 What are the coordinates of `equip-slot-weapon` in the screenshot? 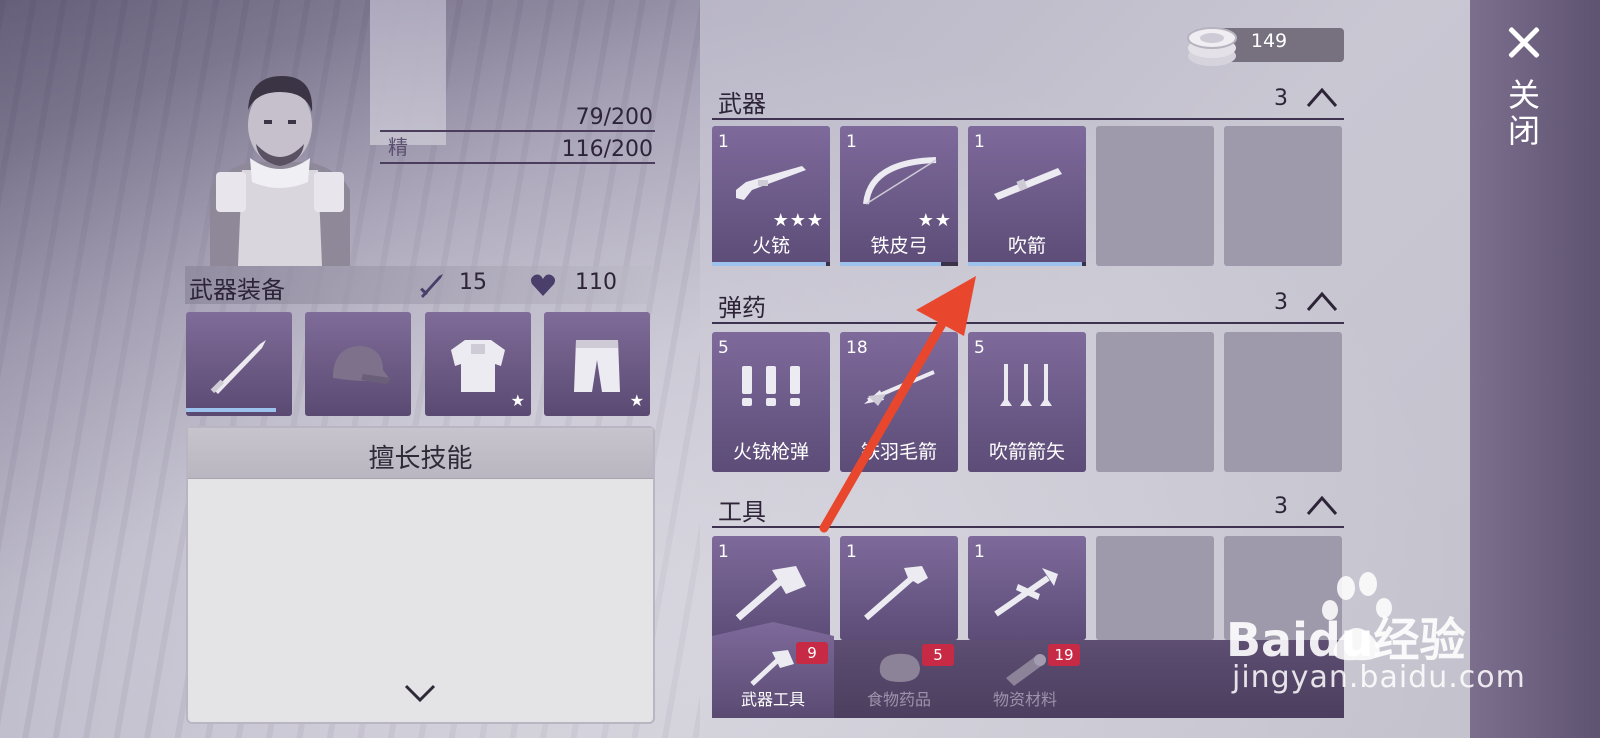 It's located at (239, 364).